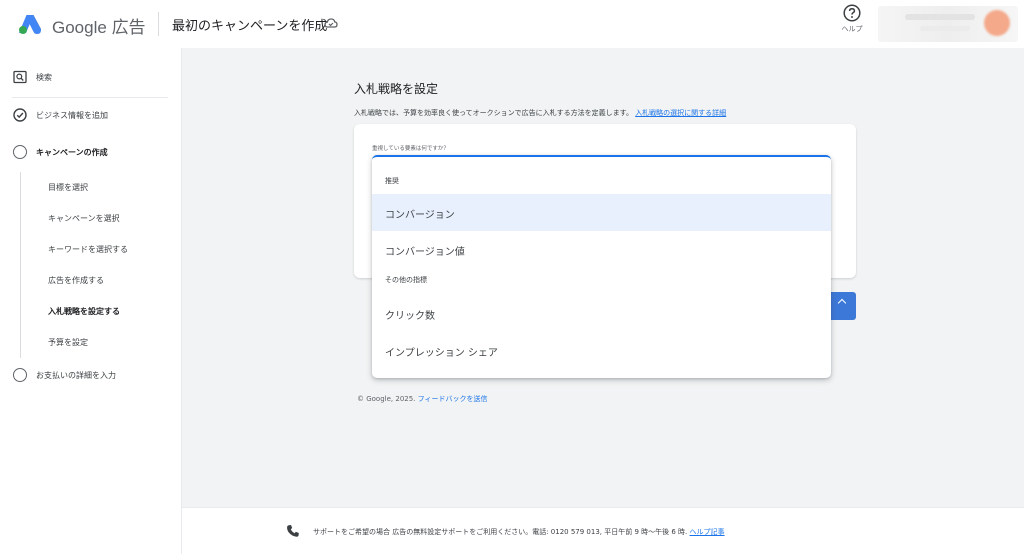  What do you see at coordinates (512, 24) in the screenshot?
I see `top-header: Google 広告 最初のキャンペーンを作成 ヘルプ` at bounding box center [512, 24].